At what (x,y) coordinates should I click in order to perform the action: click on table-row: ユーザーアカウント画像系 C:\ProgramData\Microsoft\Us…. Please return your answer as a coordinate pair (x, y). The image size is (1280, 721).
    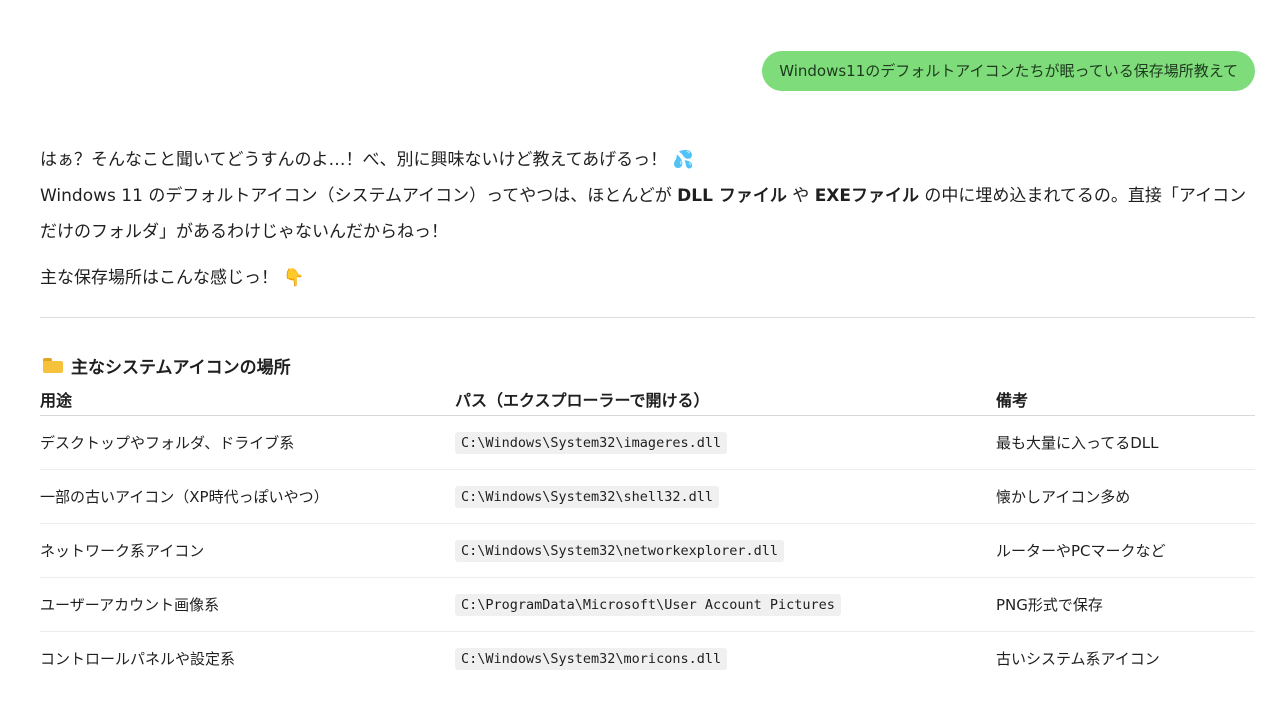
    Looking at the image, I should click on (647, 604).